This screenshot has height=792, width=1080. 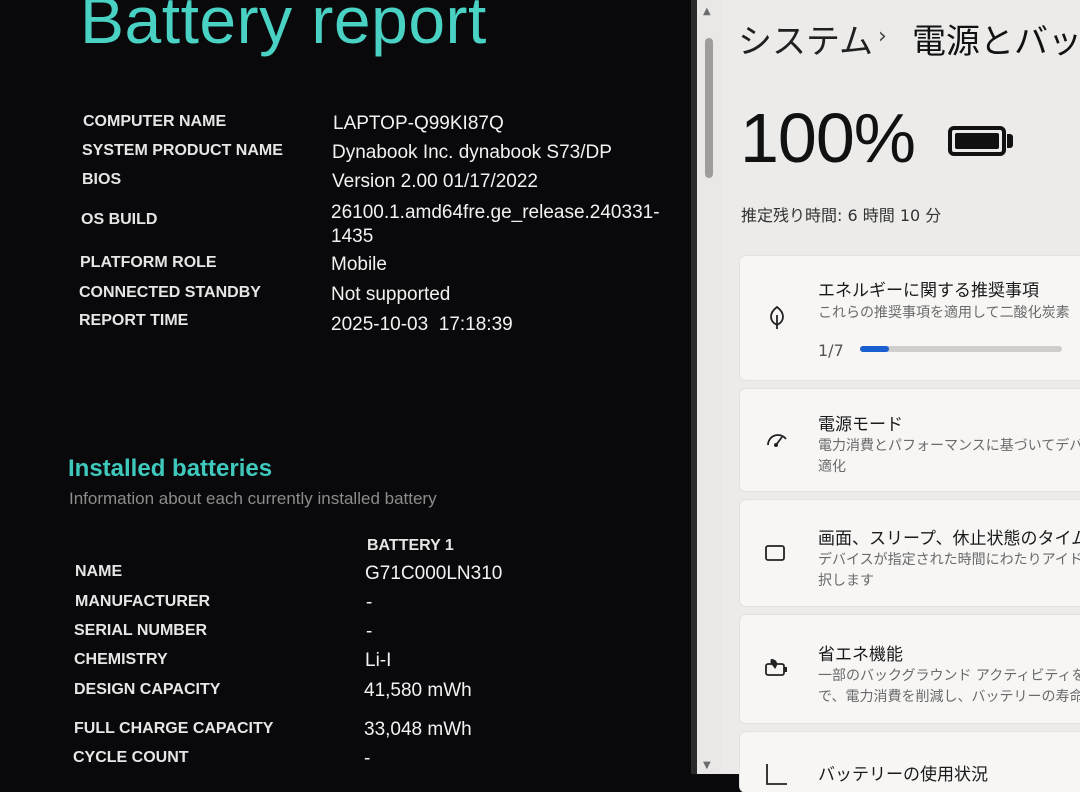 I want to click on battery-icon, so click(x=977, y=141).